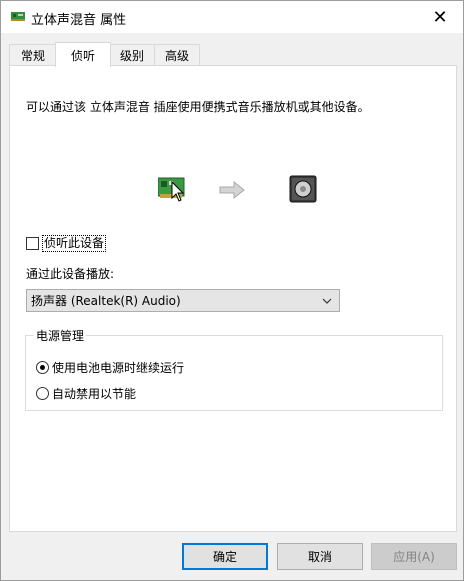 The image size is (464, 581). What do you see at coordinates (229, 54) in the screenshot?
I see `tab-strip: 常规 侦听 级别 高级` at bounding box center [229, 54].